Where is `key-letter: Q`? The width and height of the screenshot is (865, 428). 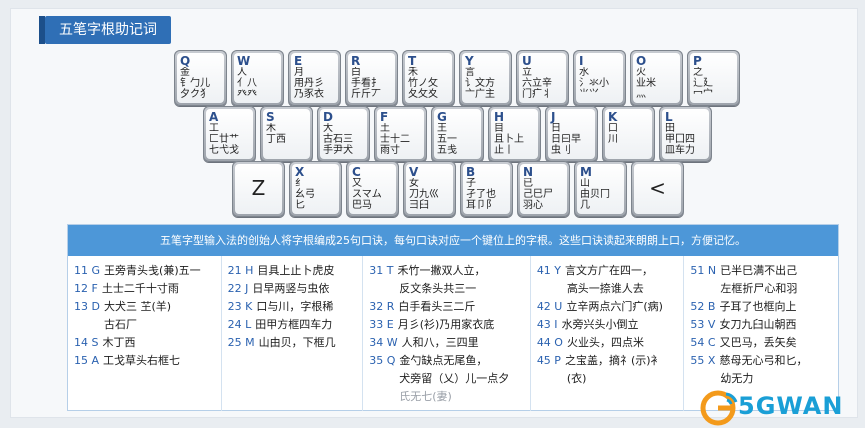
key-letter: Q is located at coordinates (185, 61).